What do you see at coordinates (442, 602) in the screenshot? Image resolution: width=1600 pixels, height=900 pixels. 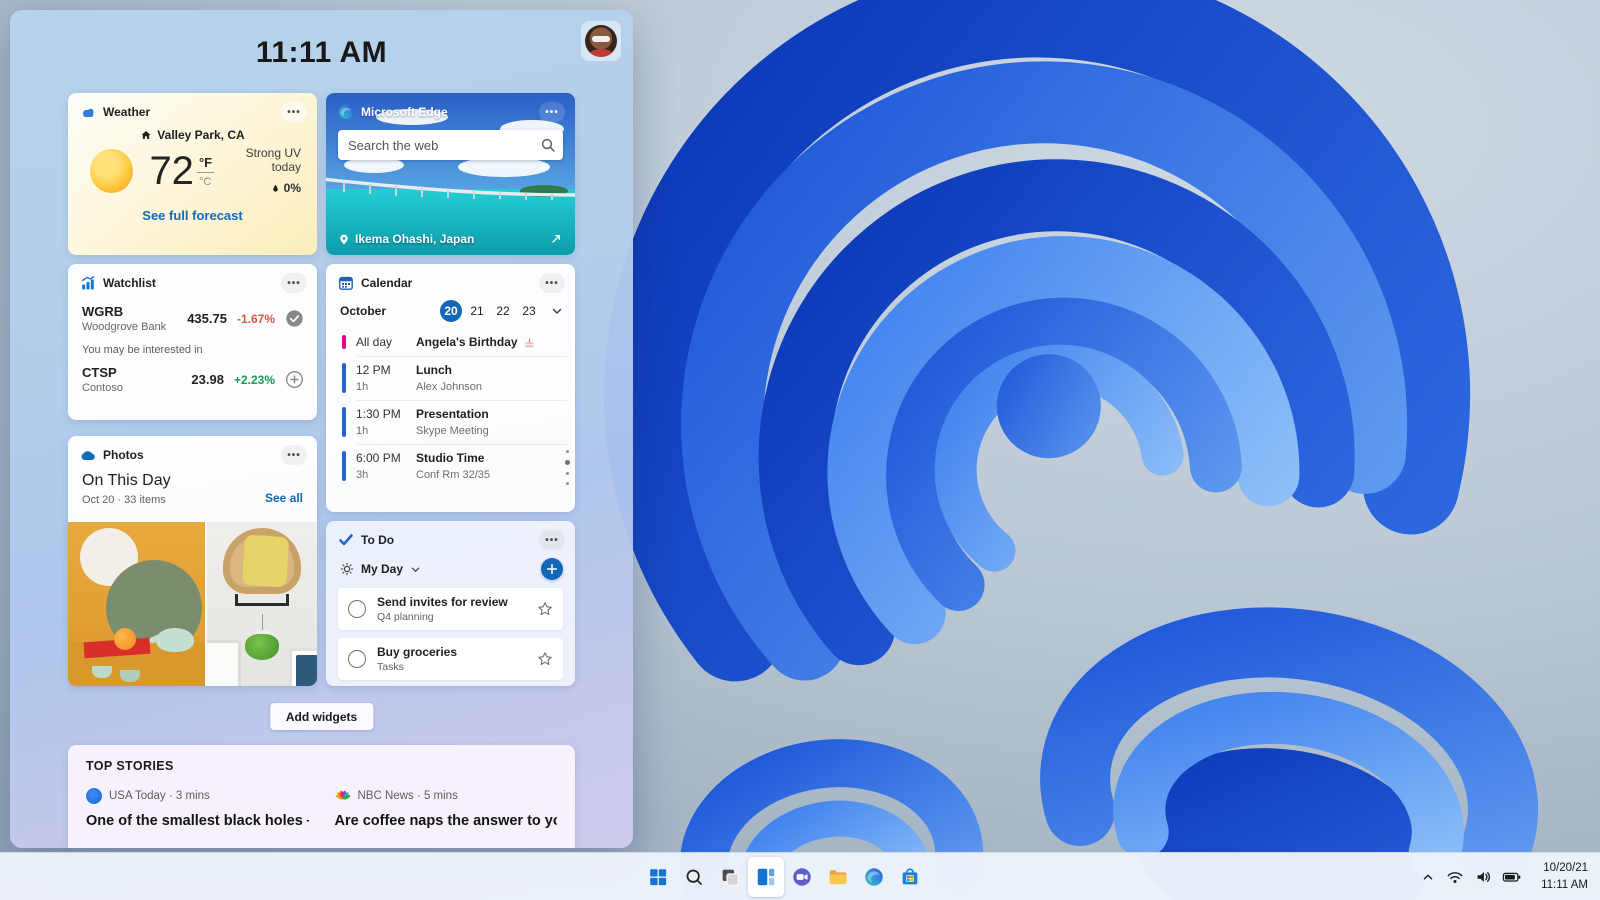 I see `task-title: Send invites for review` at bounding box center [442, 602].